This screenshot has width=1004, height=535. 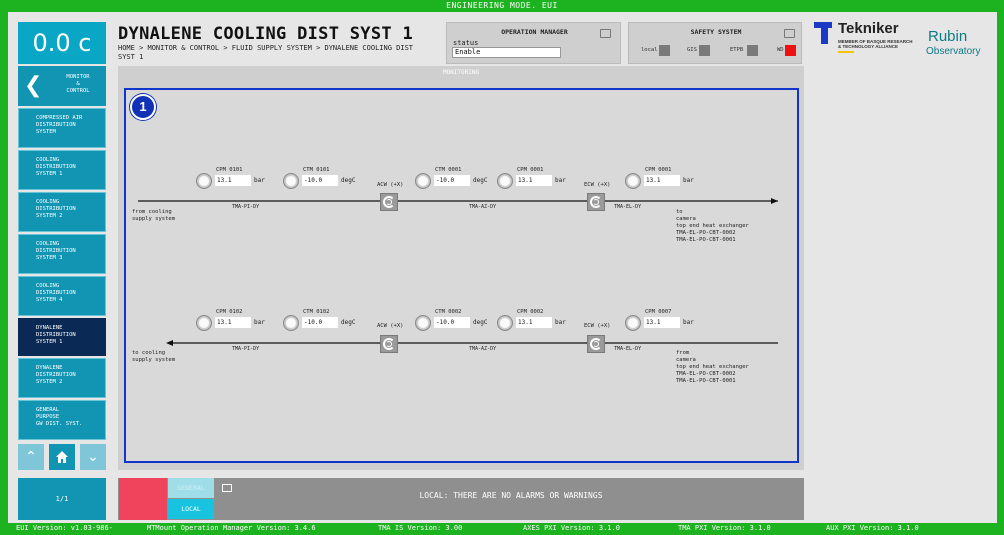 I want to click on sidebar-item-cooling-3: COOLING DISTRIBUTION SYSTEM 3, so click(x=62, y=254).